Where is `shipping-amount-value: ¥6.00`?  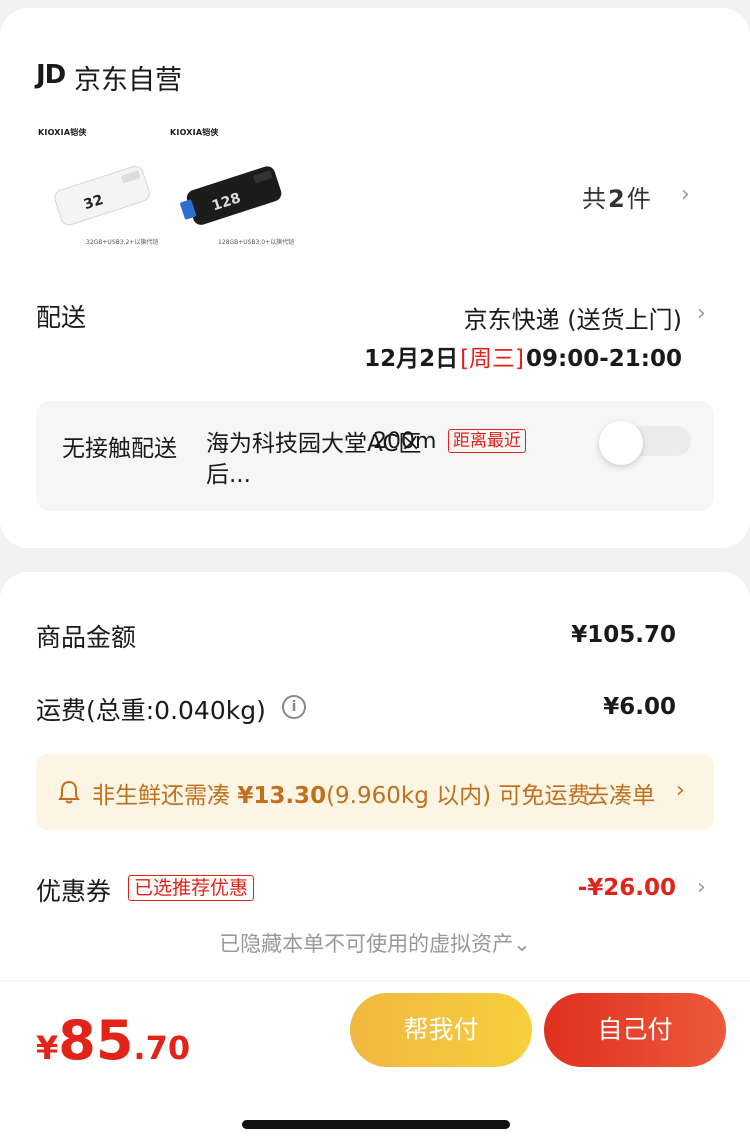
shipping-amount-value: ¥6.00 is located at coordinates (639, 707).